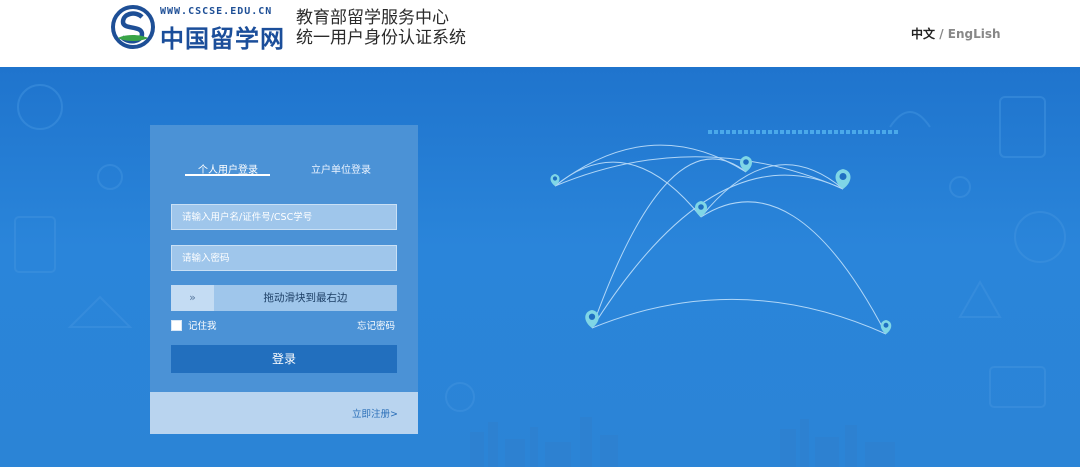 Image resolution: width=1080 pixels, height=467 pixels. What do you see at coordinates (133, 27) in the screenshot?
I see `cscse-logo-icon` at bounding box center [133, 27].